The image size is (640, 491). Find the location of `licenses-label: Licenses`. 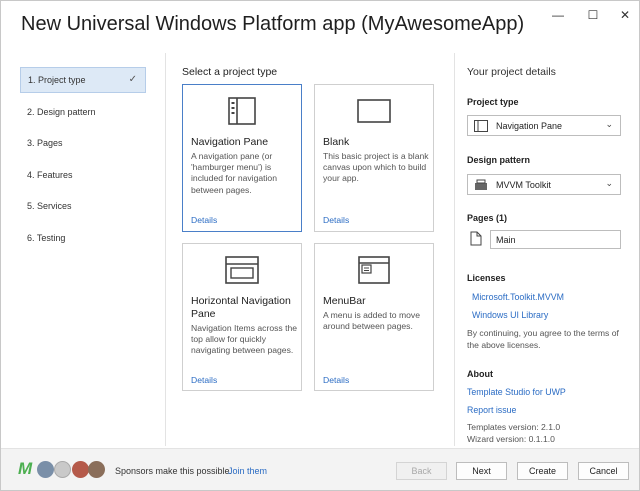

licenses-label: Licenses is located at coordinates (486, 278).